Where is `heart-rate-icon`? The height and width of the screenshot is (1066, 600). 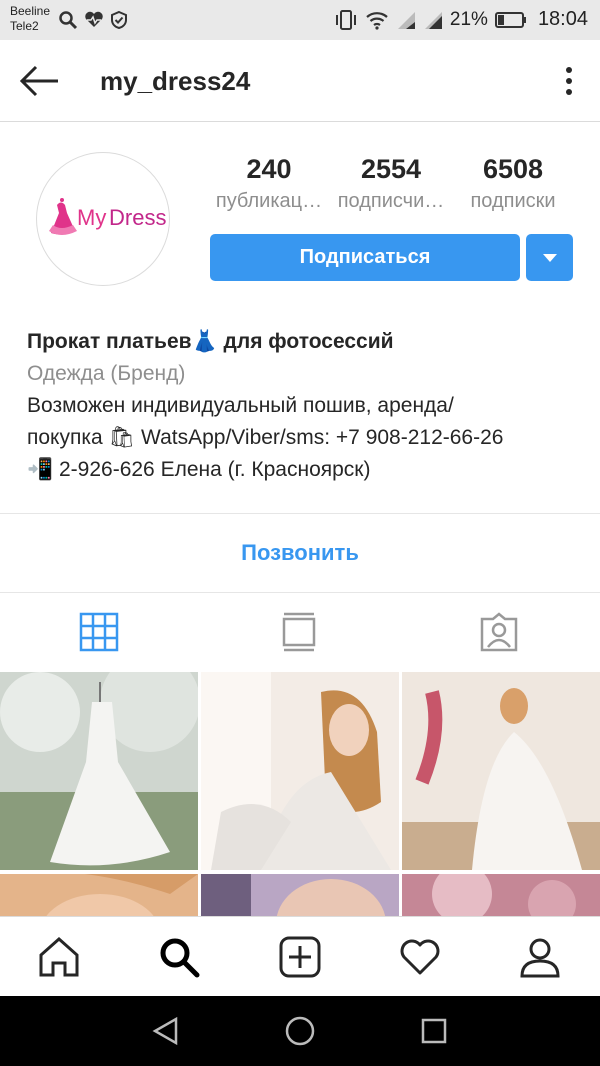
heart-rate-icon is located at coordinates (94, 19).